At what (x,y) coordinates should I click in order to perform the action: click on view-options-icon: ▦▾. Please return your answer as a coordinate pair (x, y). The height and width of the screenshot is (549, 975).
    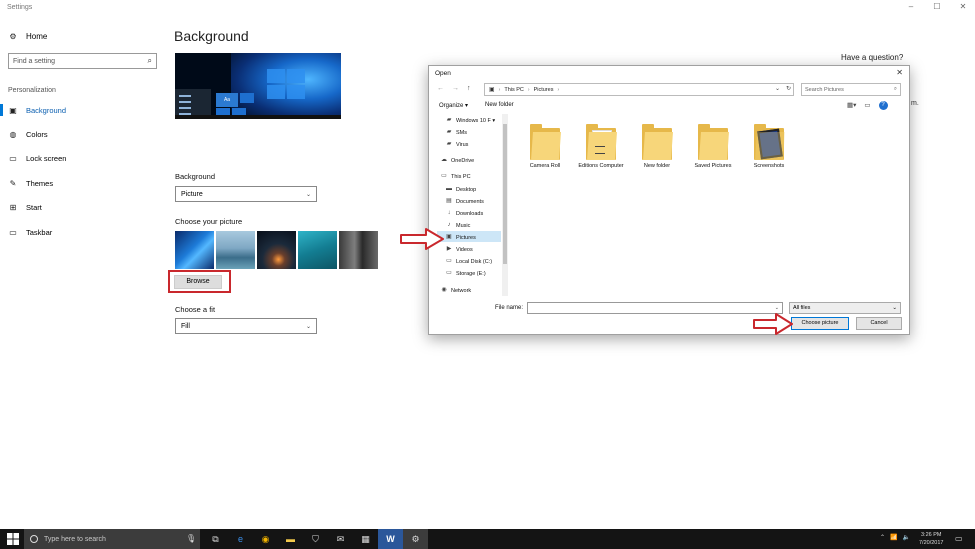
    Looking at the image, I should click on (851, 105).